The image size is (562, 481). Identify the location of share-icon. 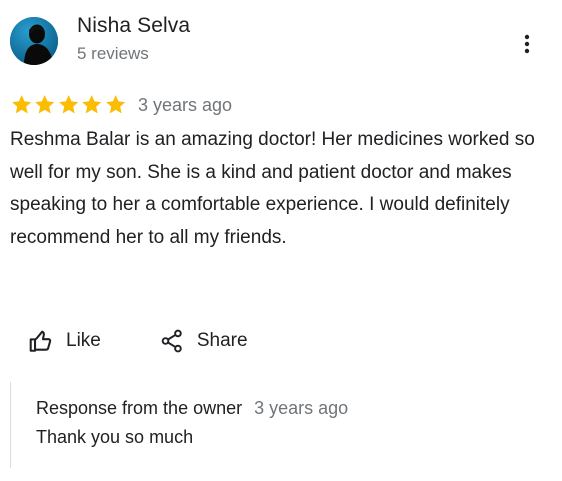
(171, 341).